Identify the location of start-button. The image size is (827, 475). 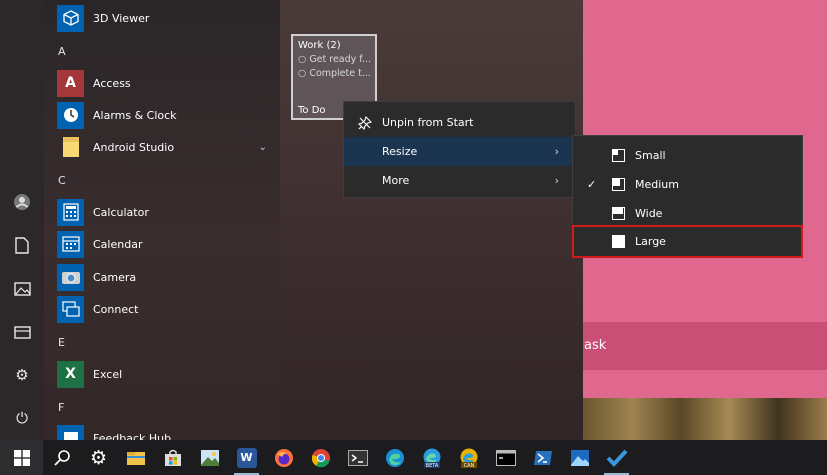
(21, 457).